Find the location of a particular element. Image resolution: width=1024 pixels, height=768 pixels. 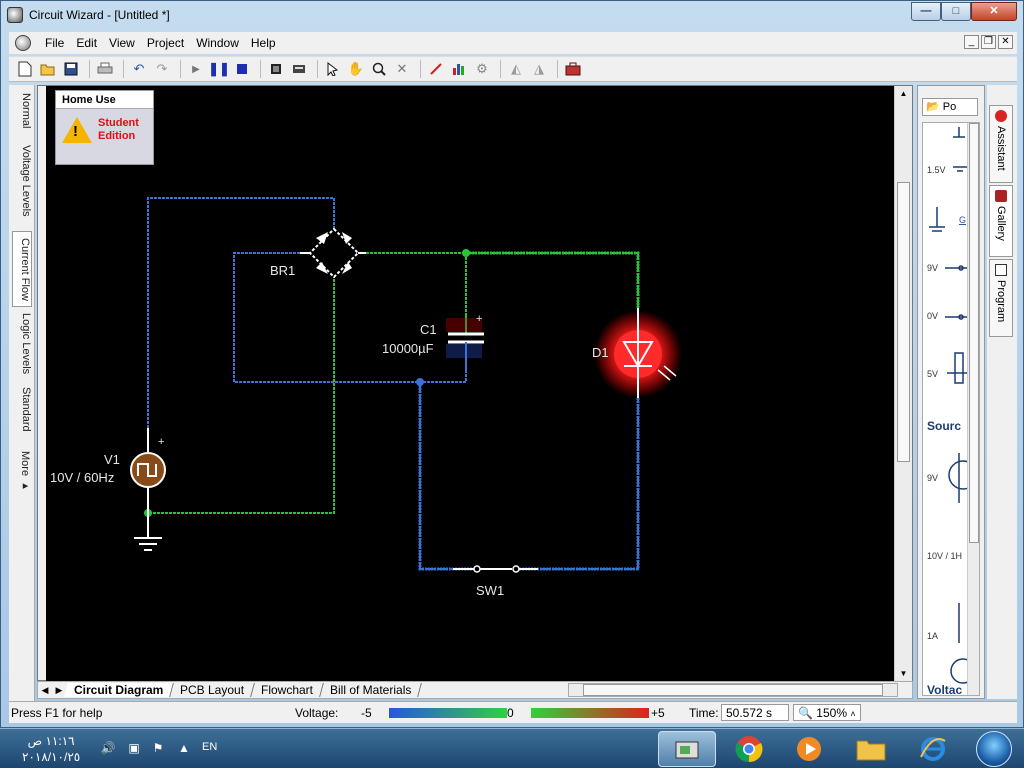

taskbar-internet-explorer is located at coordinates (933, 749).